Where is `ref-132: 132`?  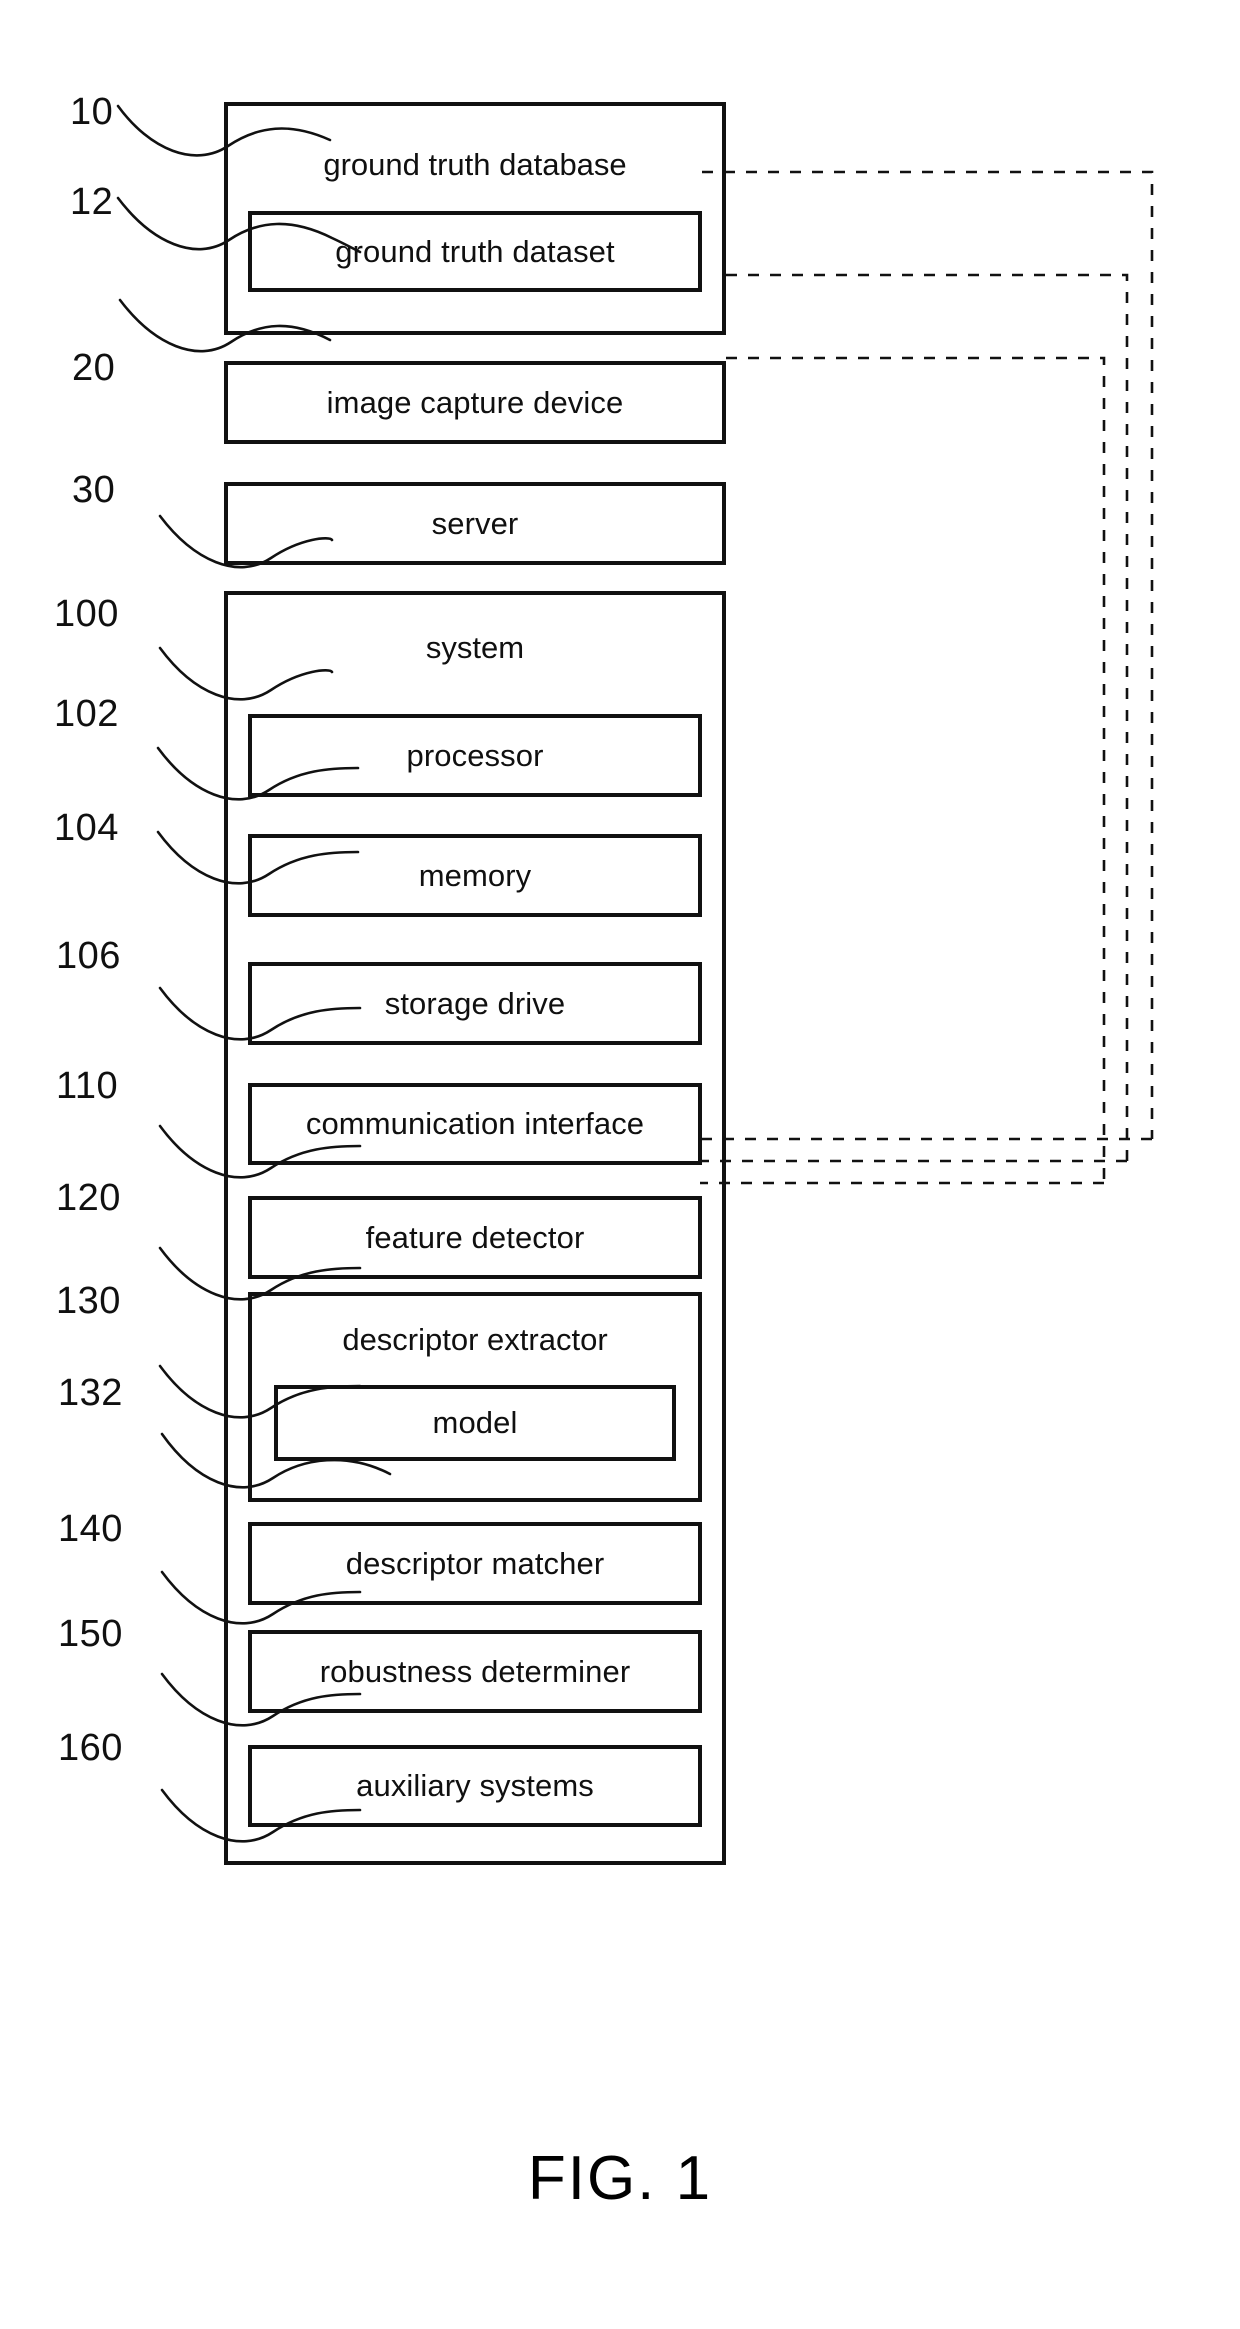
ref-132: 132 is located at coordinates (90, 1392).